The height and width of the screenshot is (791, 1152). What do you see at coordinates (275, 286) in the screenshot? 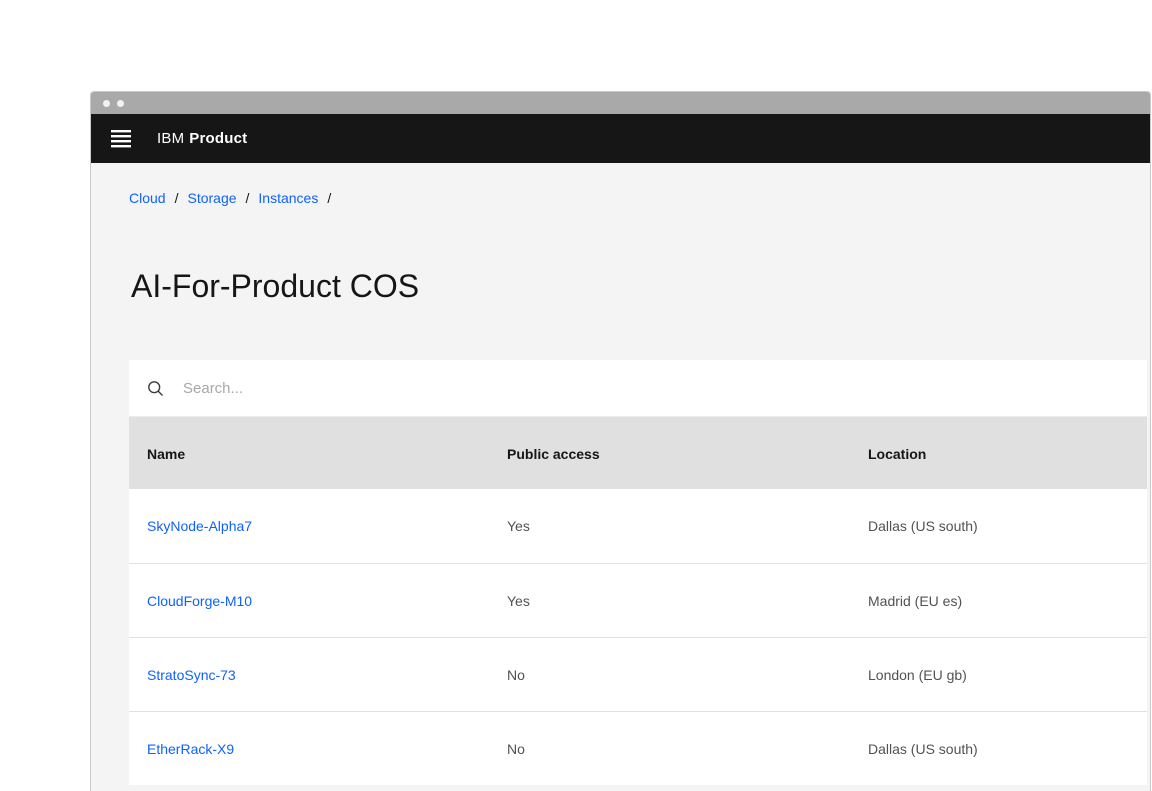
I see `page-title: AI-For-Product COS` at bounding box center [275, 286].